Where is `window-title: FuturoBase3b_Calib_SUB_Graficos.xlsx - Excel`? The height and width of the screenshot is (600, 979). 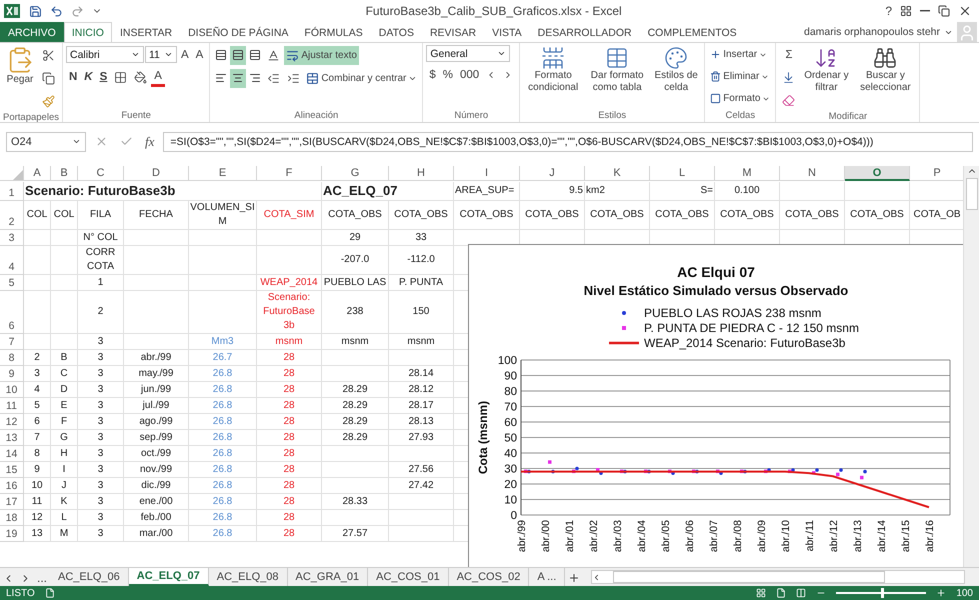 window-title: FuturoBase3b_Calib_SUB_Graficos.xlsx - Excel is located at coordinates (493, 11).